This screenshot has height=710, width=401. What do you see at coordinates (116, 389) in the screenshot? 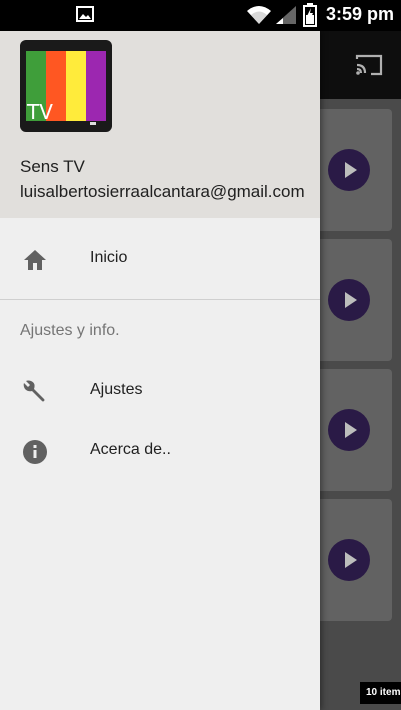
I see `menu-label-ajustes: Ajustes` at bounding box center [116, 389].